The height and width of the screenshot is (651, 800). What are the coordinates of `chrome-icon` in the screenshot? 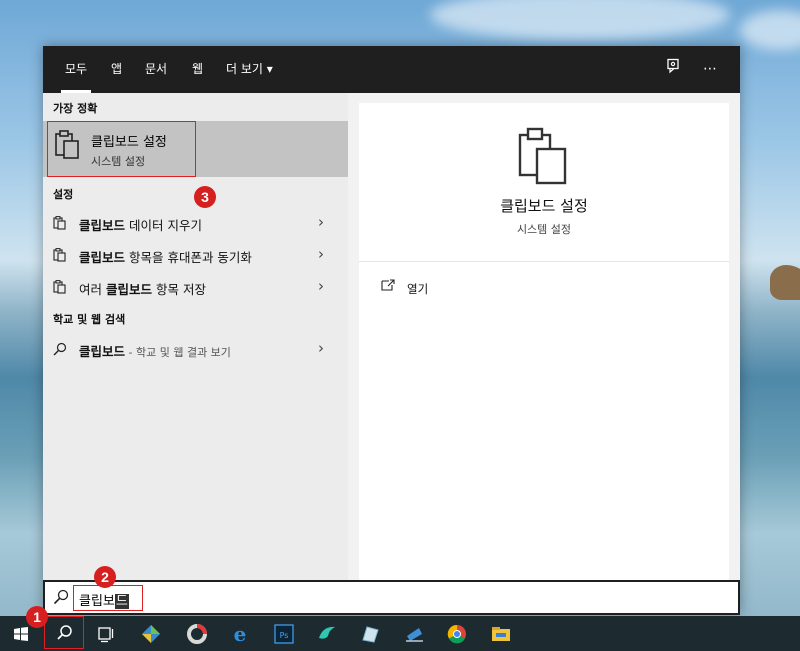 It's located at (457, 634).